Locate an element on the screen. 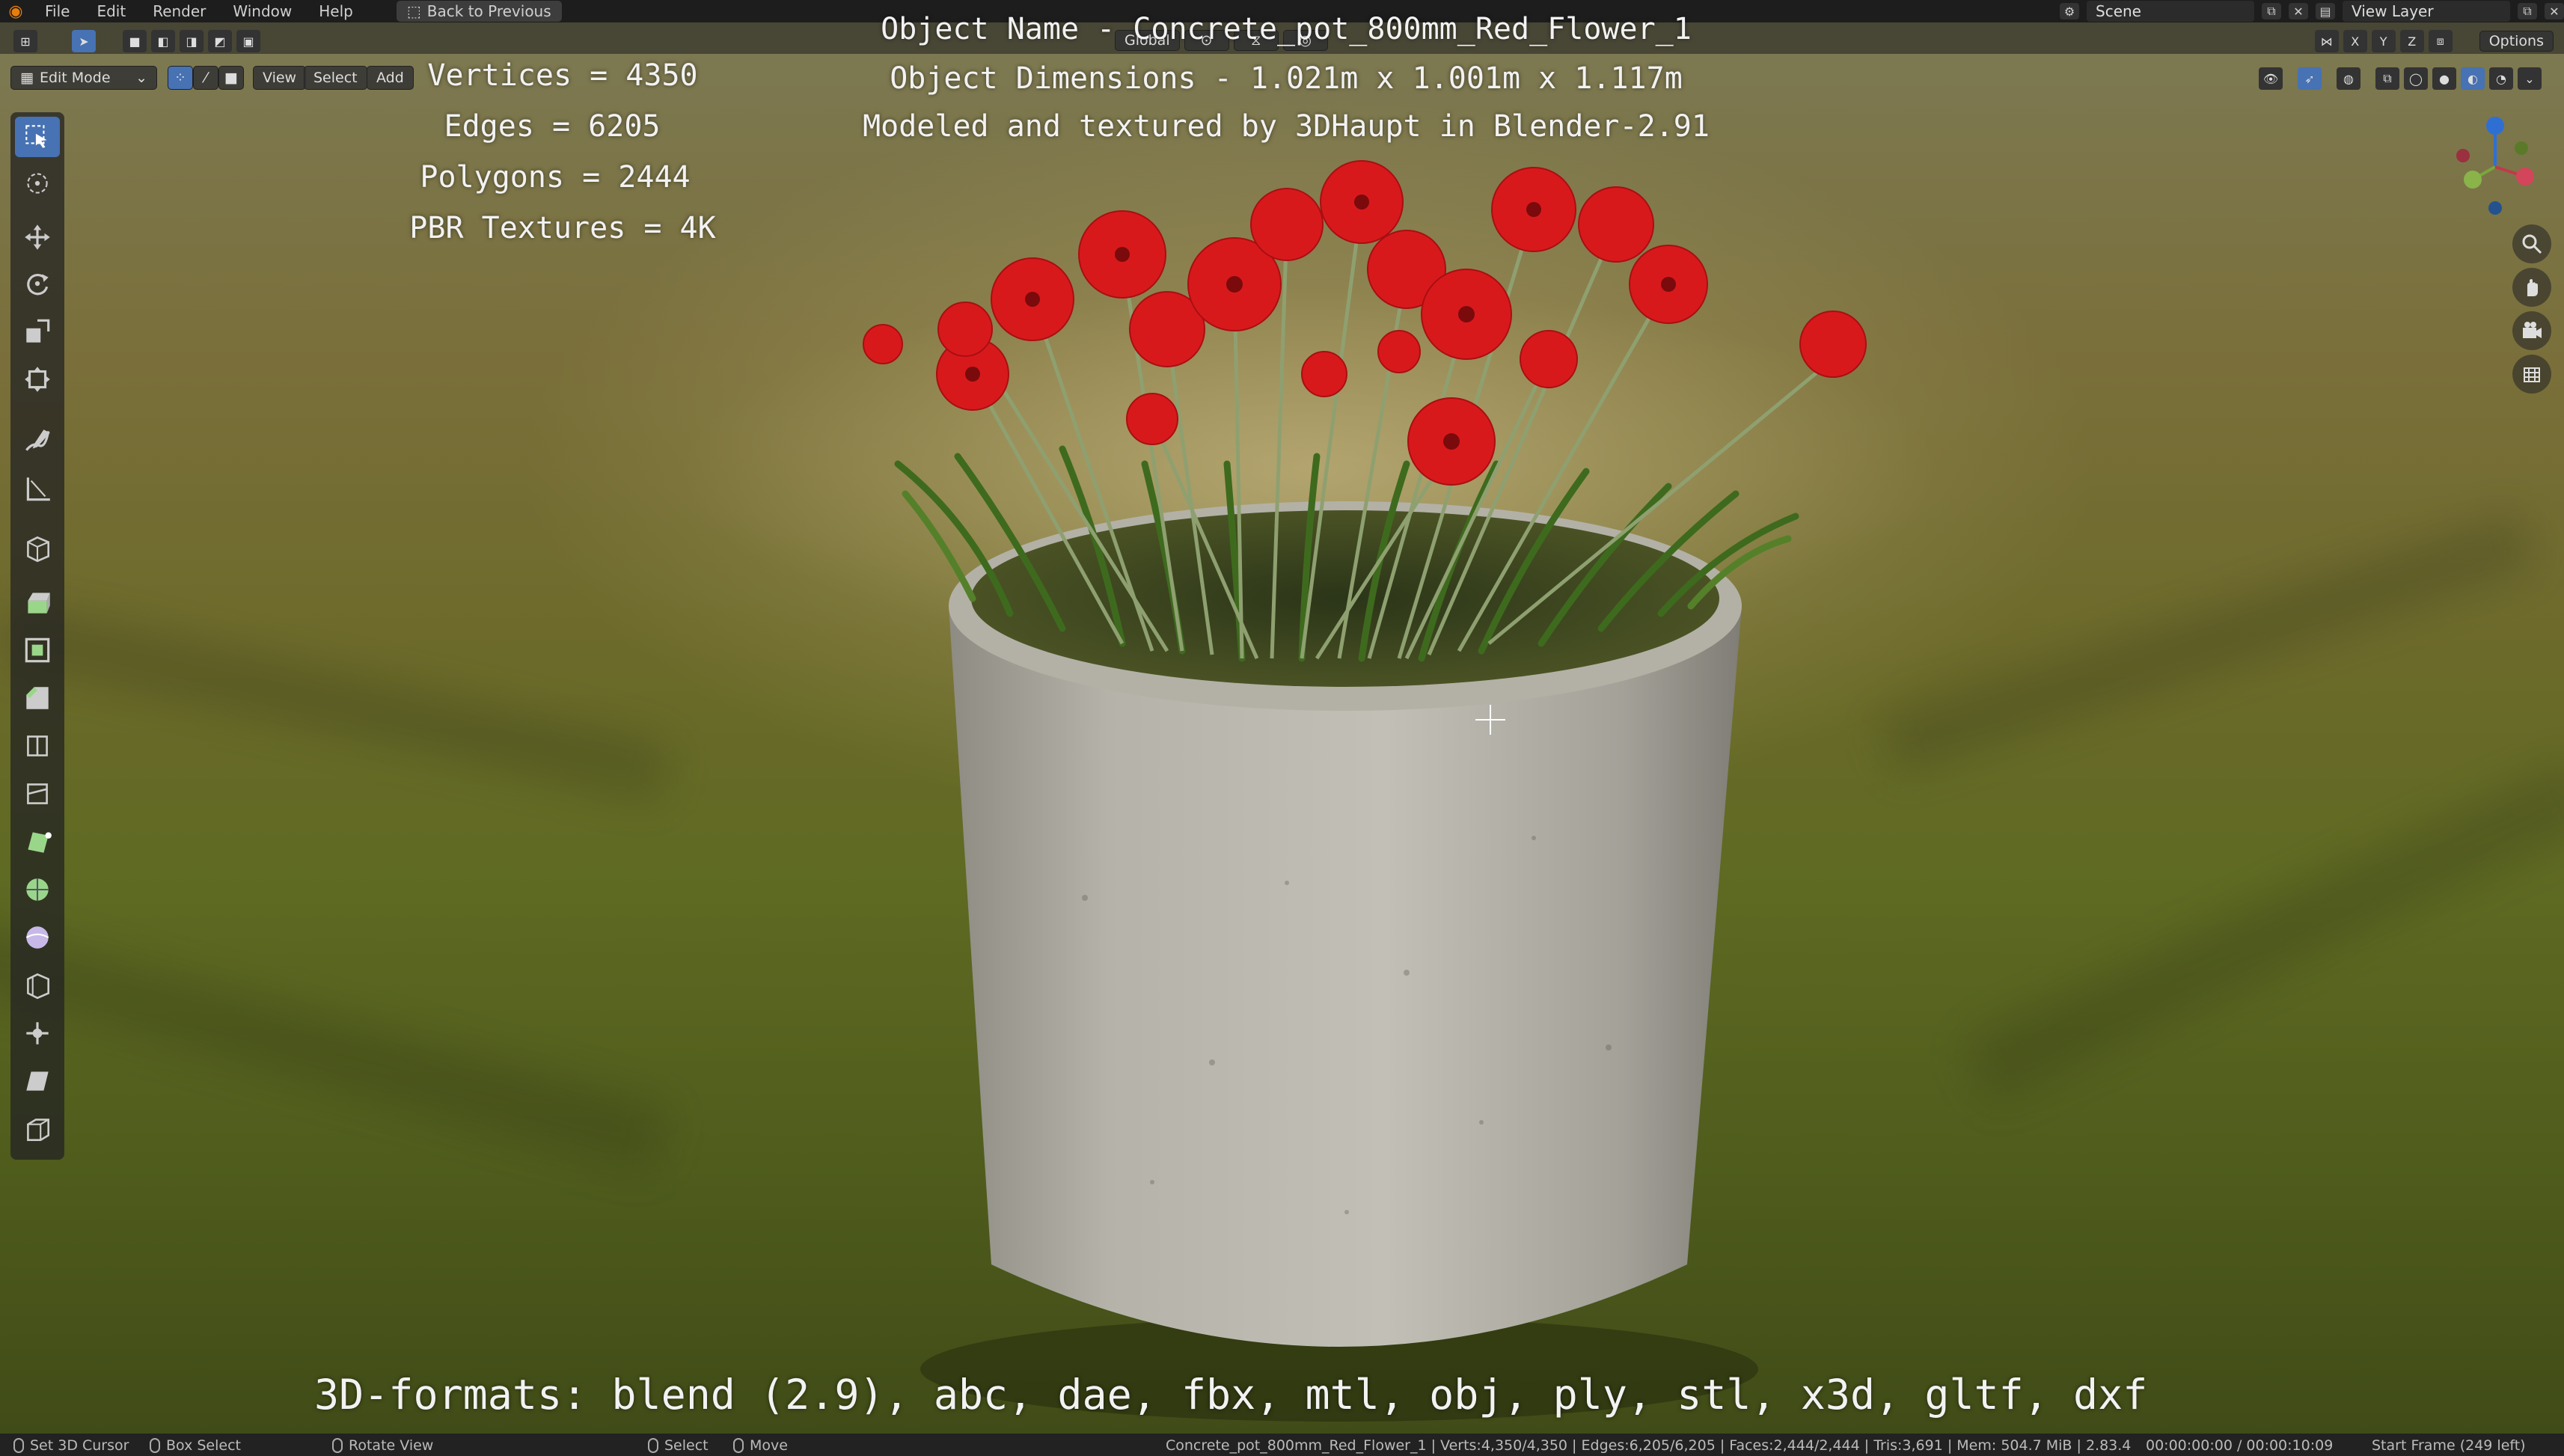 The image size is (2564, 1456). shading-options-chevron-icon: ⌄ is located at coordinates (2530, 78).